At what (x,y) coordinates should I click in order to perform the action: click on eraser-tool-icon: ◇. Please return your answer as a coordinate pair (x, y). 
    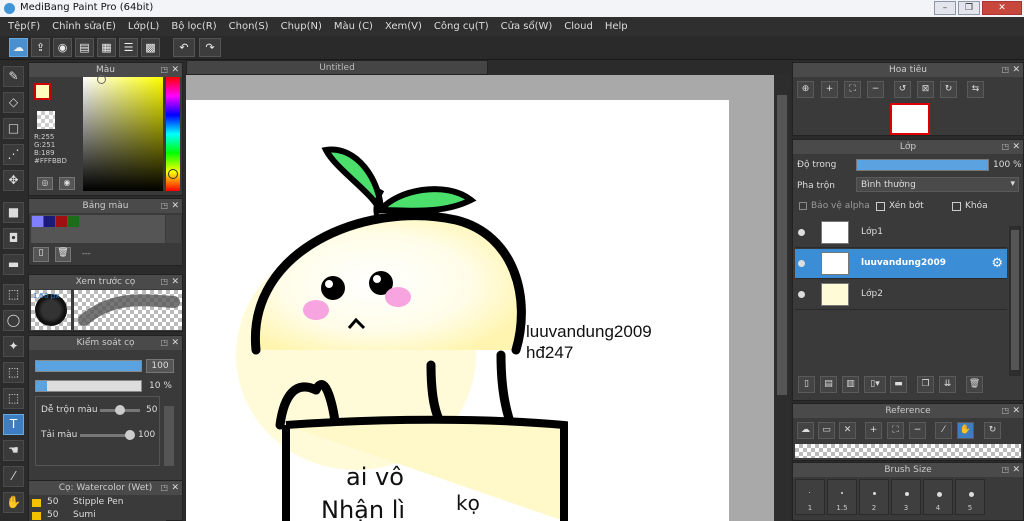
    Looking at the image, I should click on (13, 102).